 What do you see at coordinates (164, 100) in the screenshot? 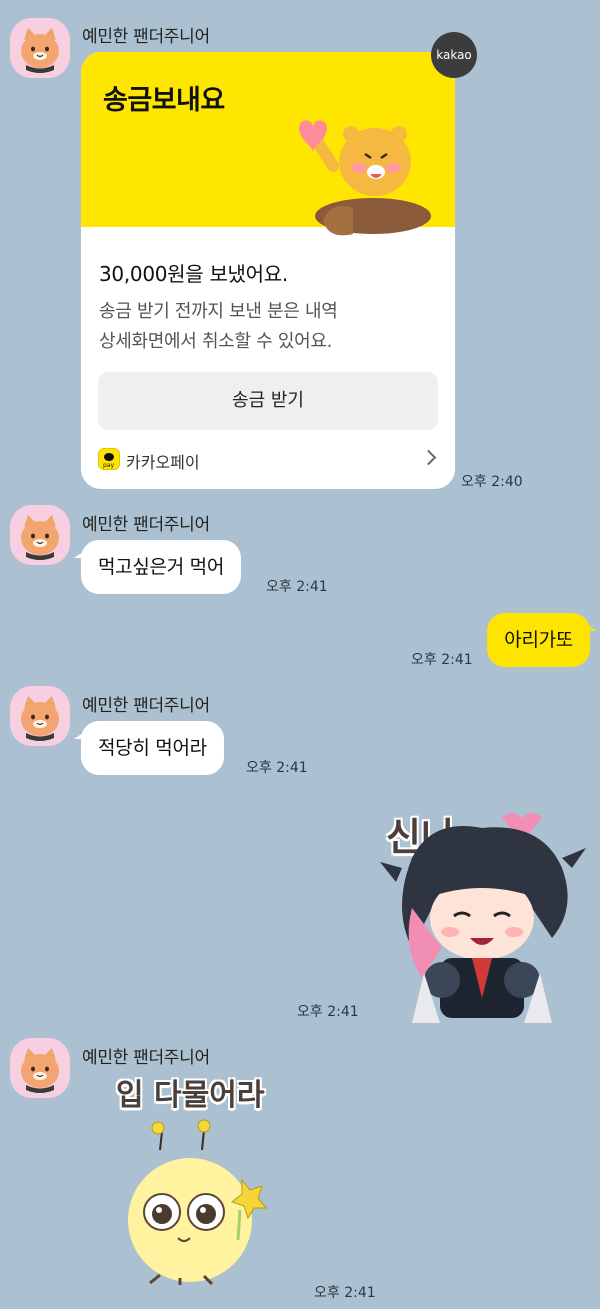
I see `card-title: 송금보내요` at bounding box center [164, 100].